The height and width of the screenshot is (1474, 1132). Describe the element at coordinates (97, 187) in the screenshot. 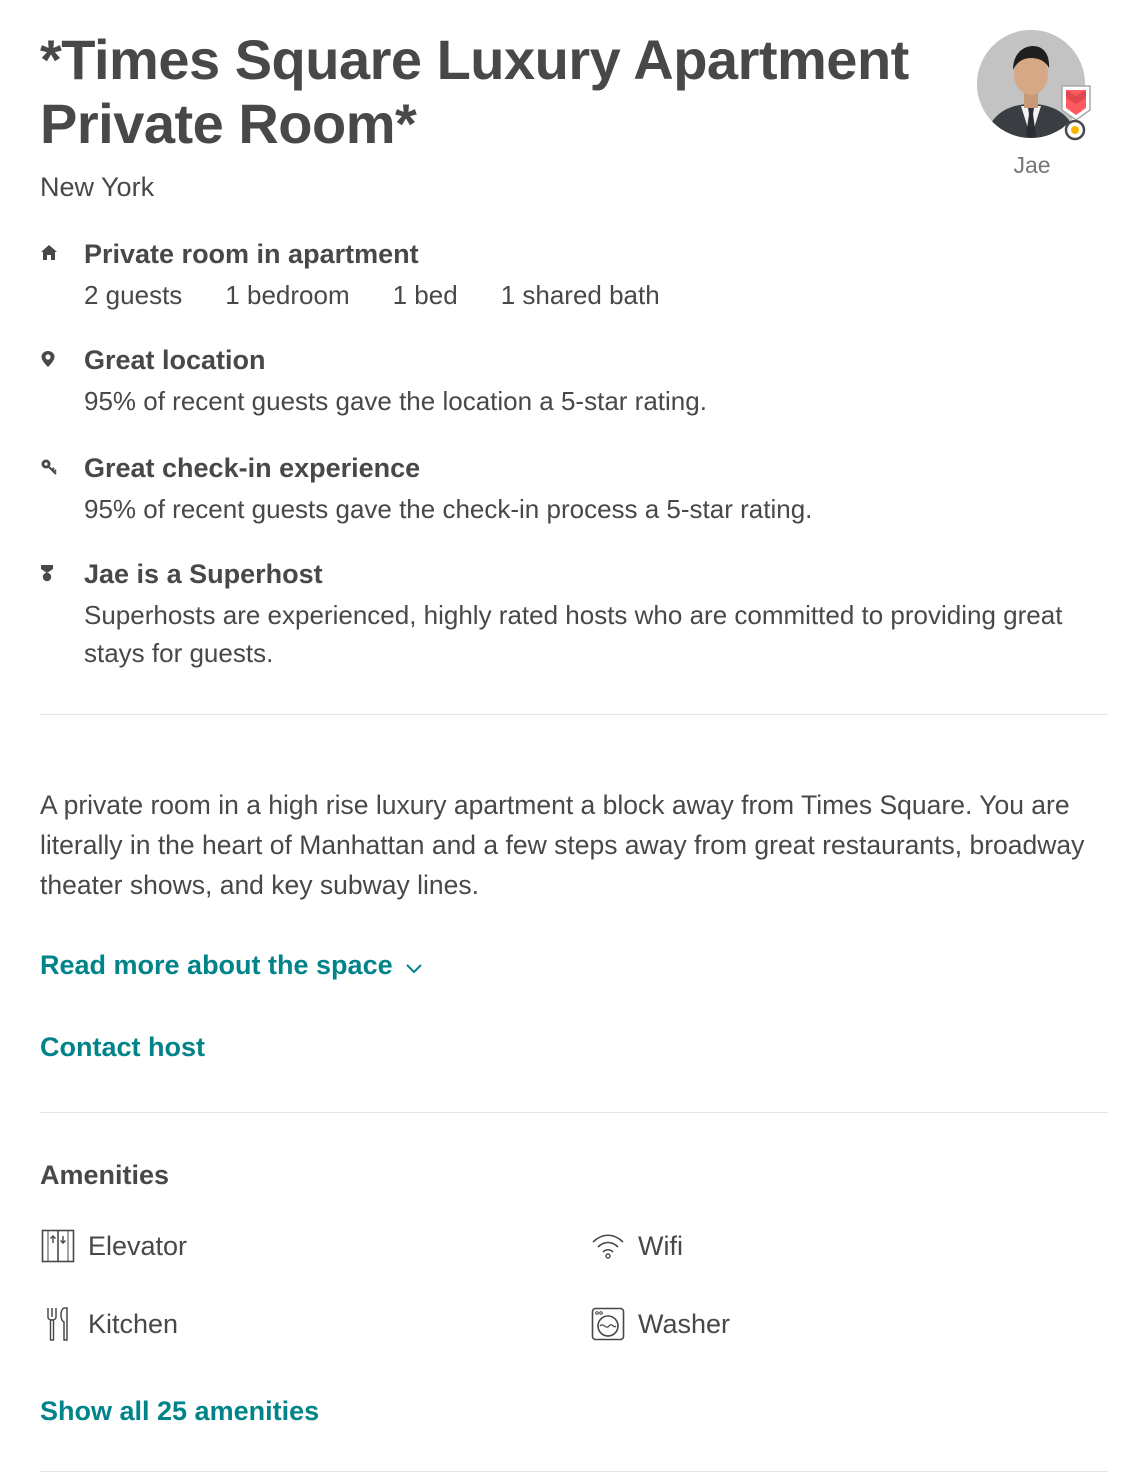

I see `listing-location: New York` at that location.